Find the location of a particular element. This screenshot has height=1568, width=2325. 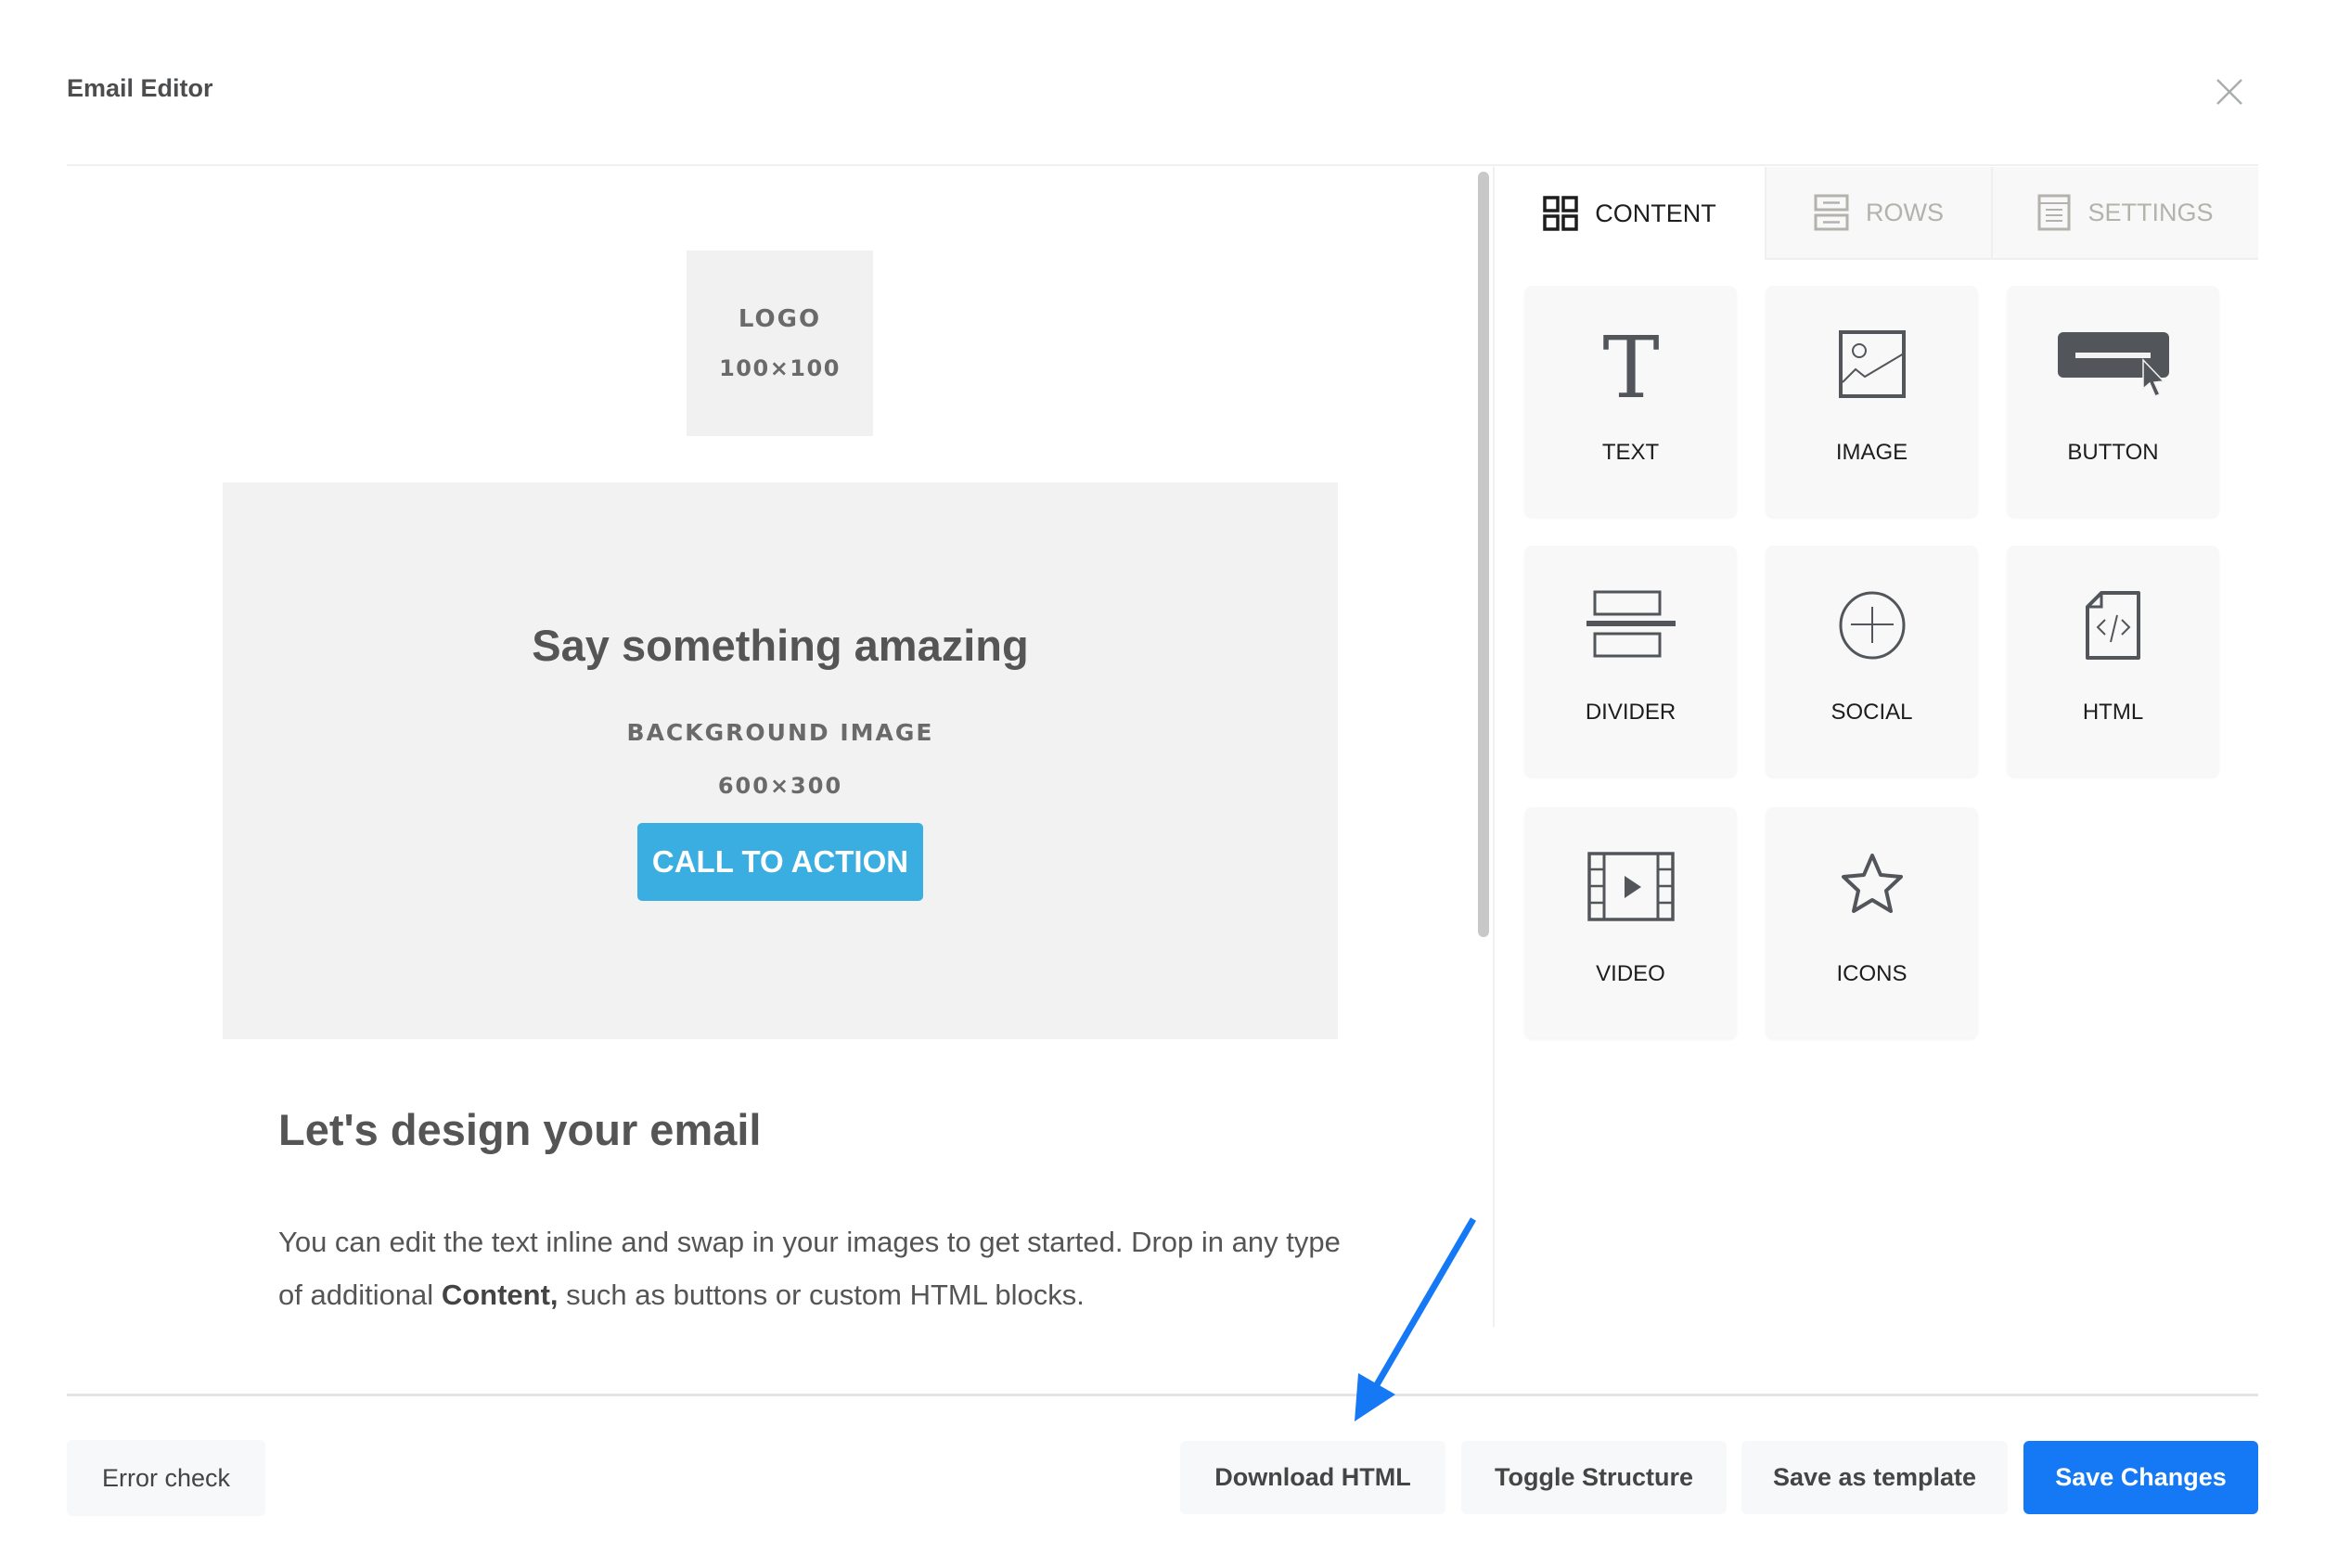

block-text: T TEXT is located at coordinates (1630, 402).